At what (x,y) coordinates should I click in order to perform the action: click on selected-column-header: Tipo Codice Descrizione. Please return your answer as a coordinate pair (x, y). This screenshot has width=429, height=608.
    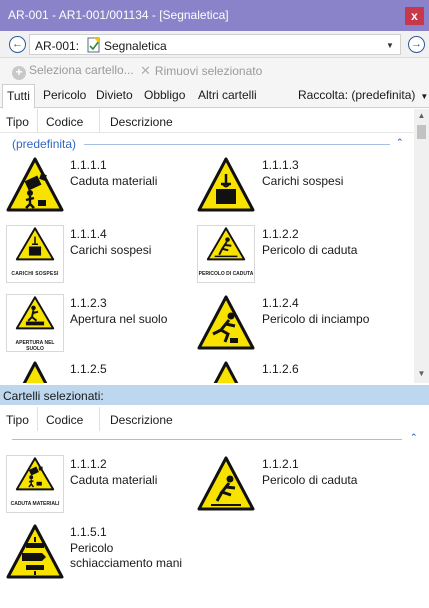
    Looking at the image, I should click on (214, 419).